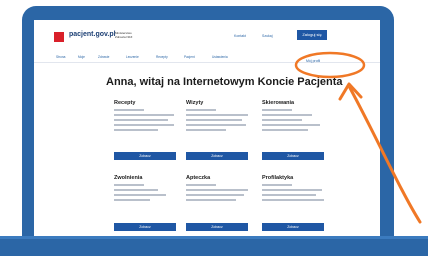 This screenshot has height=268, width=428. I want to click on card-recepty: Recepty Zobacz, so click(149, 135).